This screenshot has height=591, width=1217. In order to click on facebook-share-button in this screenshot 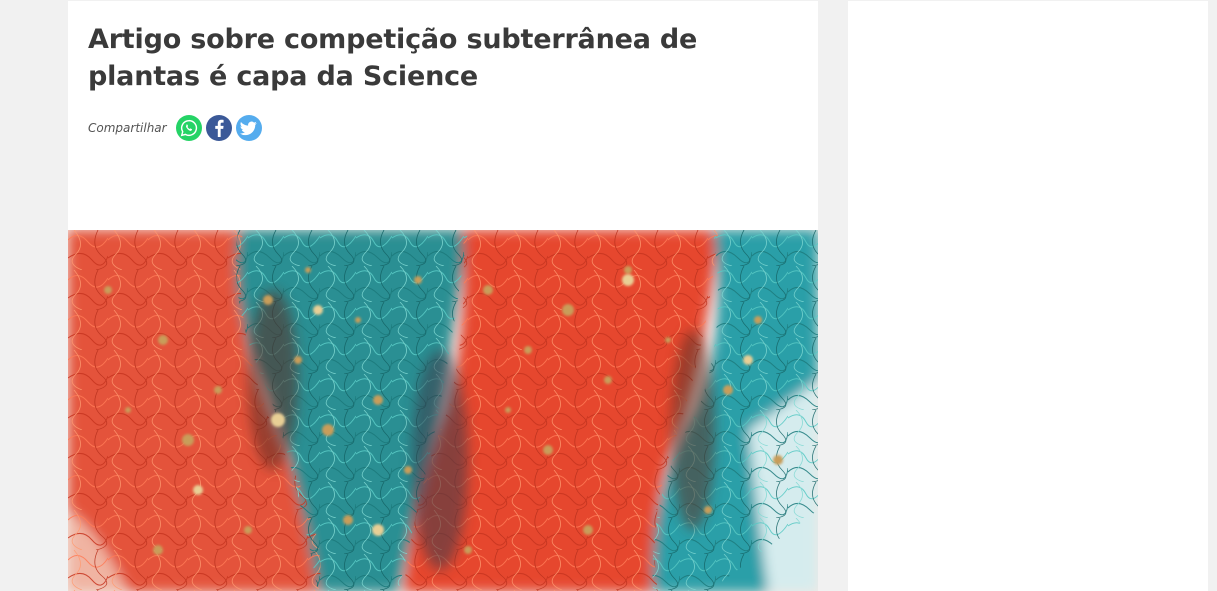, I will do `click(218, 128)`.